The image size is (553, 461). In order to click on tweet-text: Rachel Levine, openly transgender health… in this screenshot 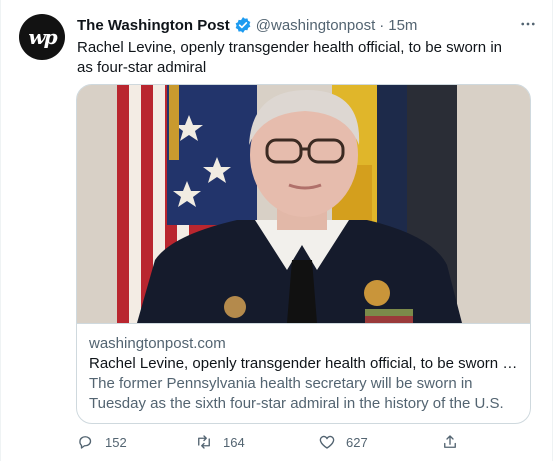, I will do `click(289, 57)`.